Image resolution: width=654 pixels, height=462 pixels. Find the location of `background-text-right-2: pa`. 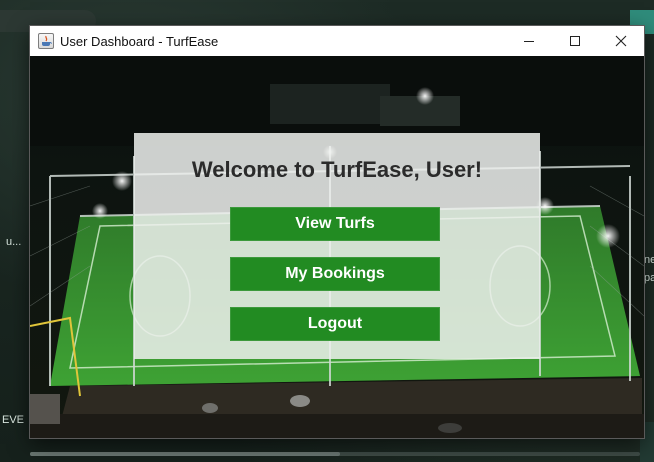

background-text-right-2: pa is located at coordinates (649, 278).